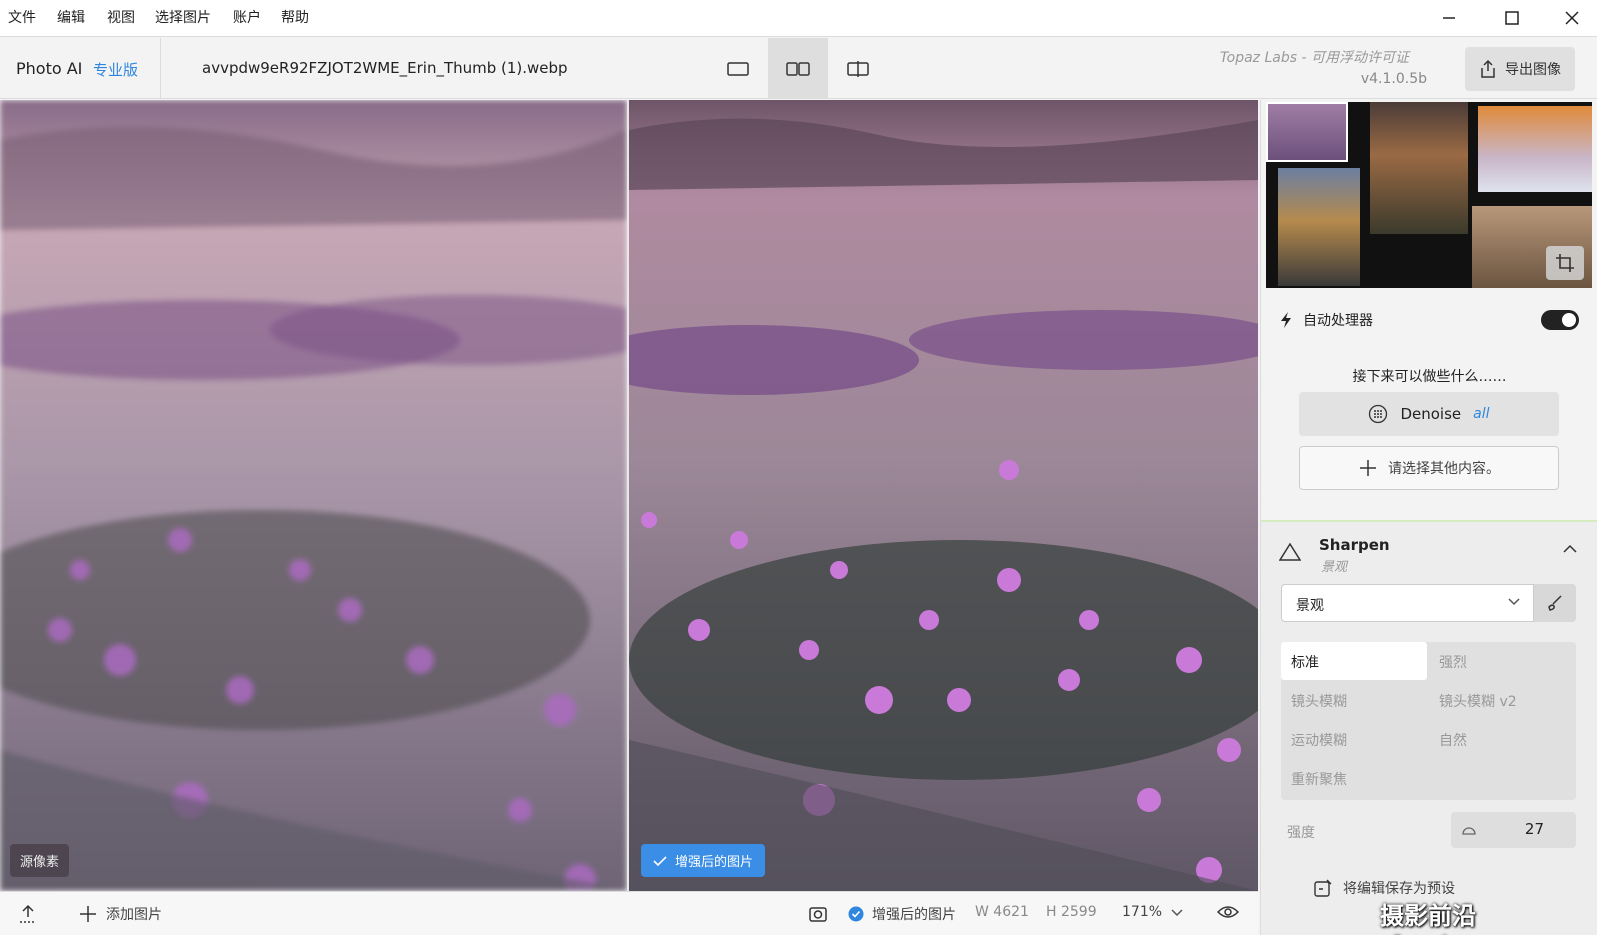  What do you see at coordinates (1469, 831) in the screenshot?
I see `gauge-icon` at bounding box center [1469, 831].